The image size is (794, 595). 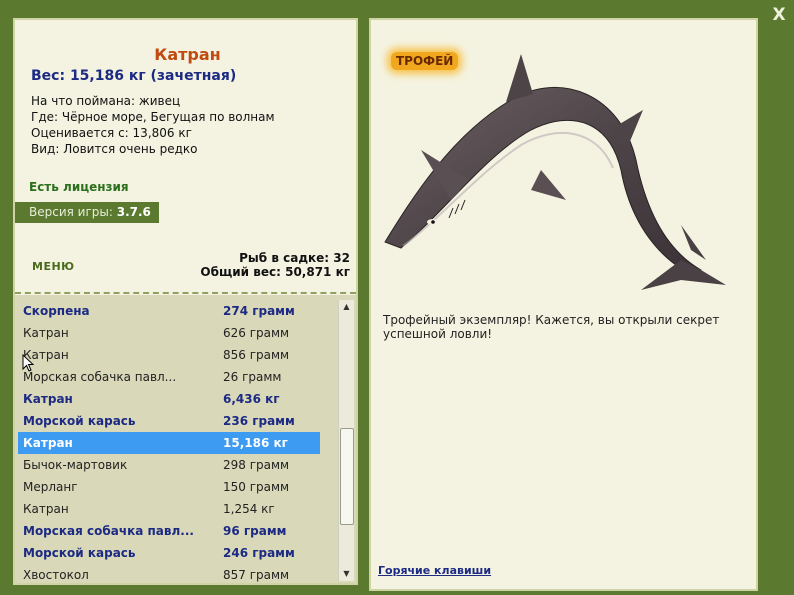 What do you see at coordinates (346, 307) in the screenshot?
I see `scroll-up-icon: ▲` at bounding box center [346, 307].